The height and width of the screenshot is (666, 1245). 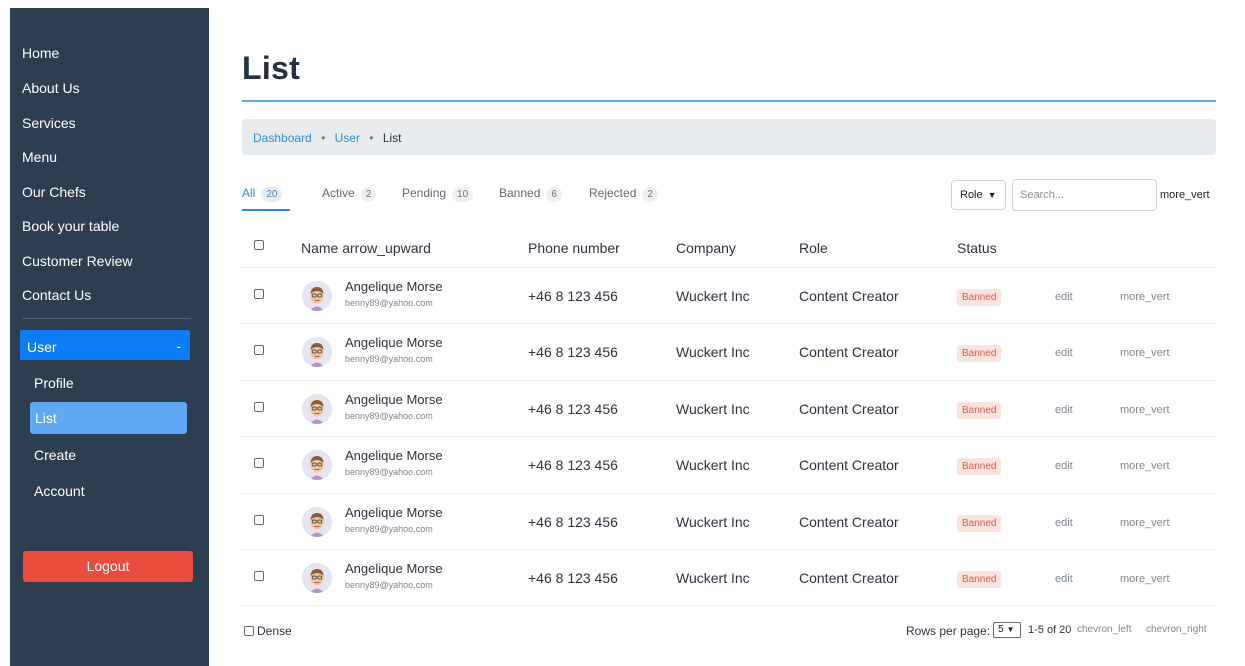 I want to click on tab-count: 10, so click(x=463, y=194).